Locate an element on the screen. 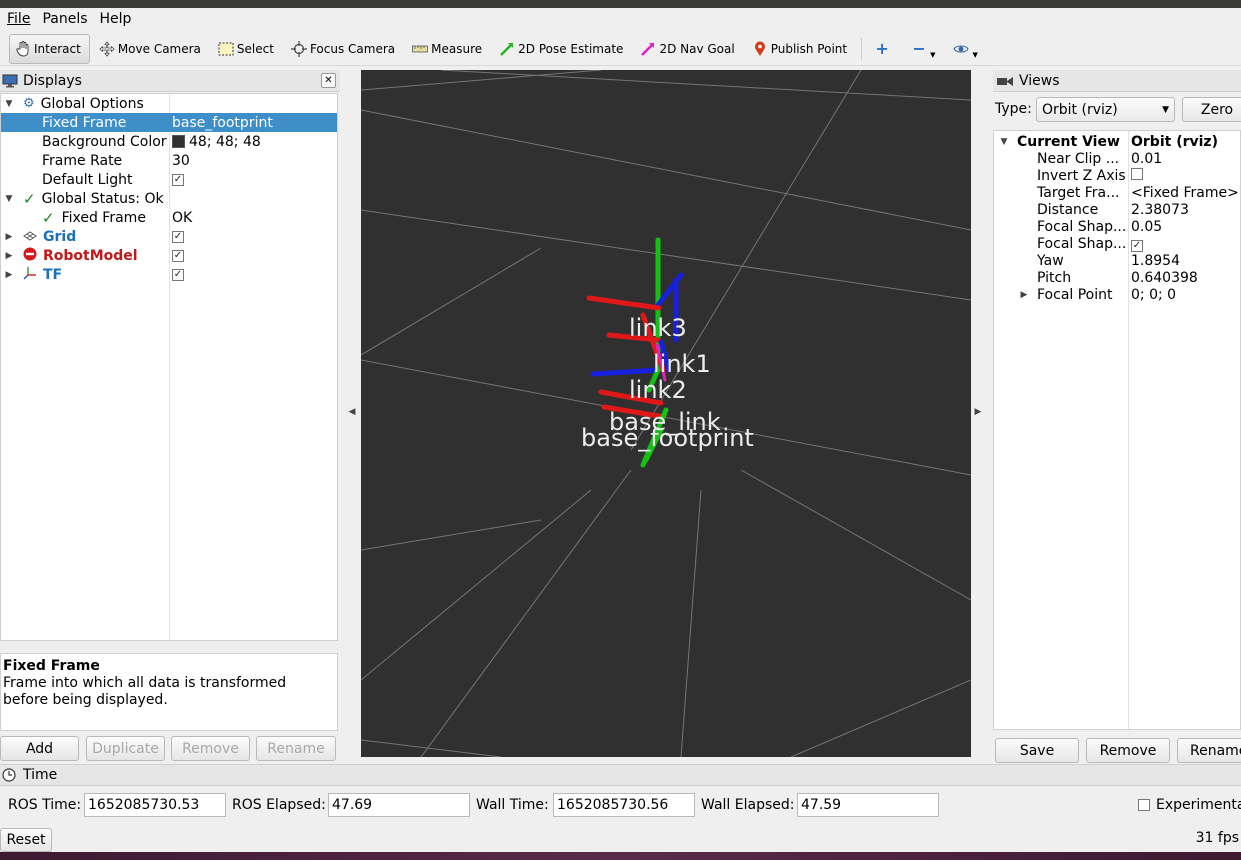 This screenshot has height=860, width=1241. fixed-frame-label: Fixed Frame is located at coordinates (84, 122).